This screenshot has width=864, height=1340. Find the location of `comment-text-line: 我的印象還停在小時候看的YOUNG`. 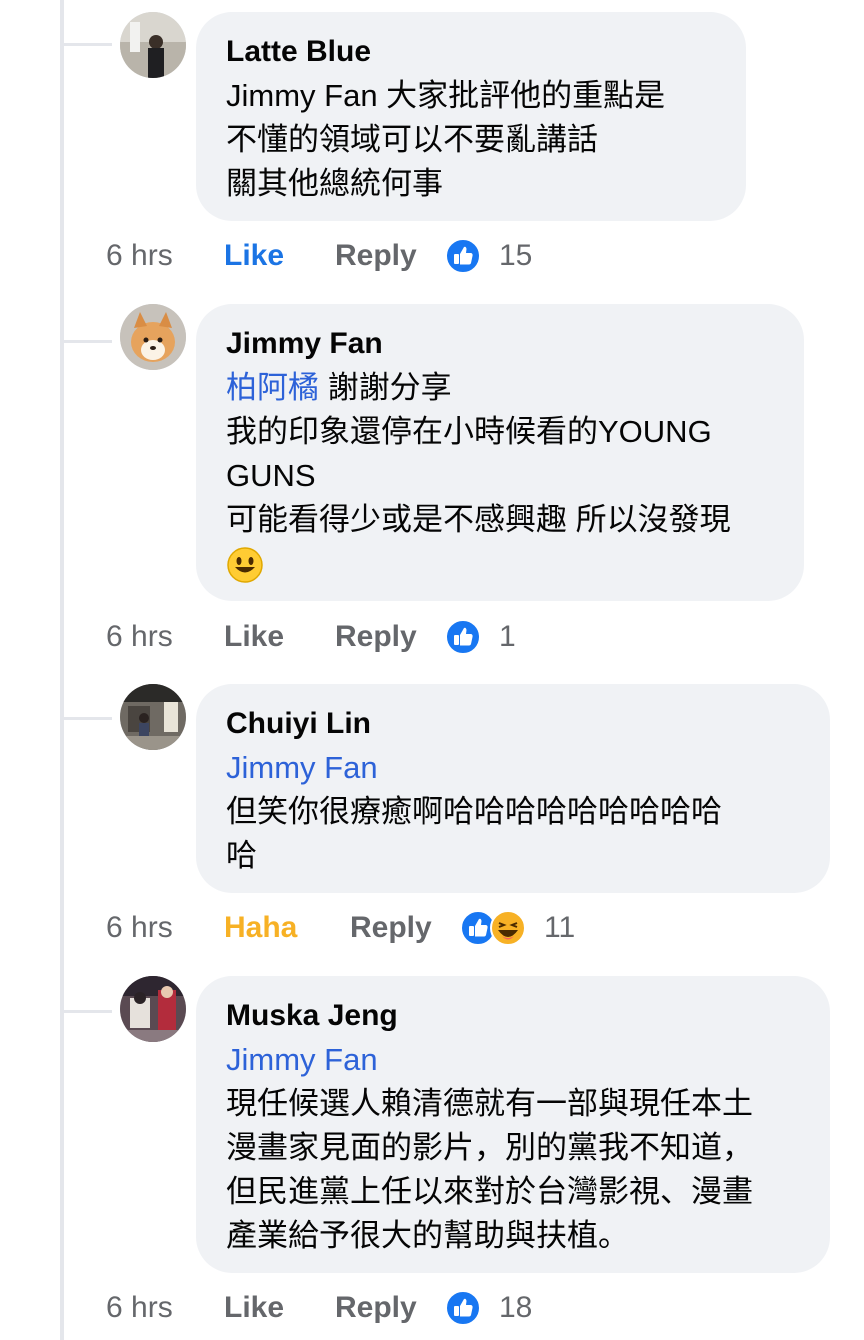

comment-text-line: 我的印象還停在小時候看的YOUNG is located at coordinates (469, 431).